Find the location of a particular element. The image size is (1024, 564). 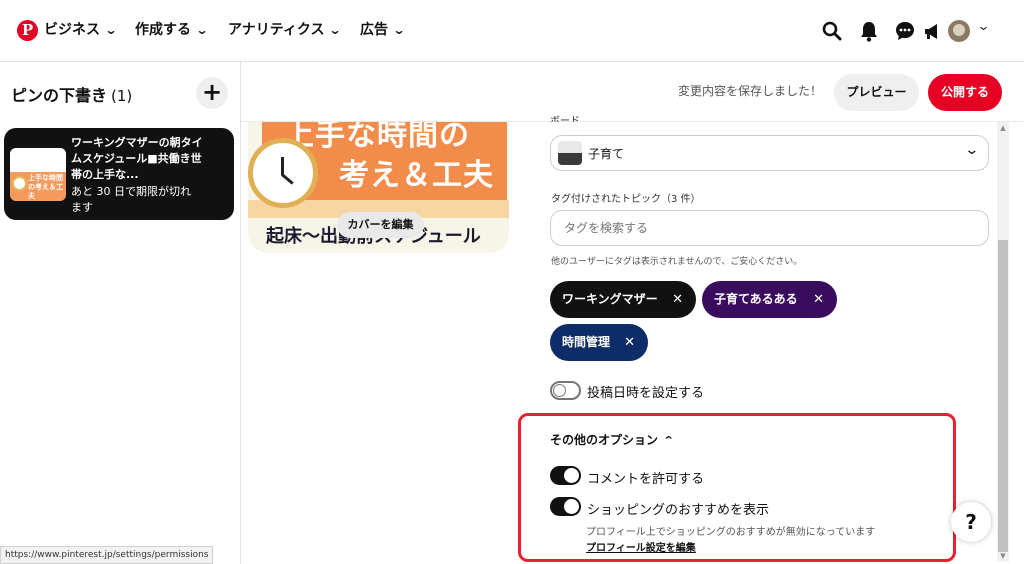

pin-action-bar: 変更内容を保存しました！ プレビュー 公開する is located at coordinates (632, 92).